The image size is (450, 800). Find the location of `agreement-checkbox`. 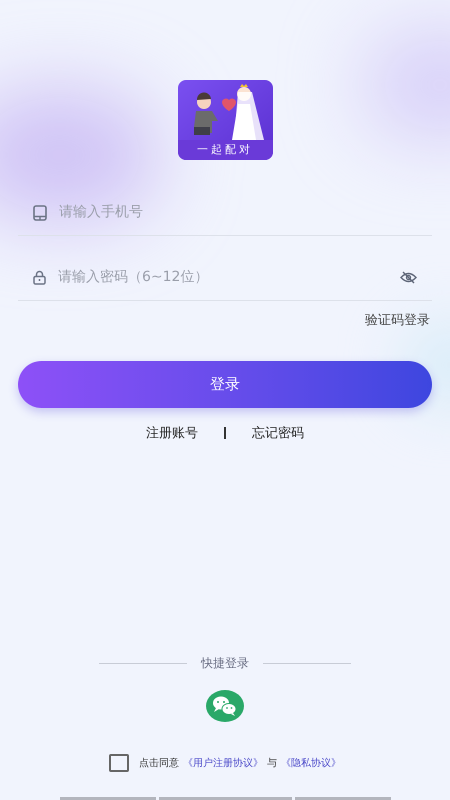

agreement-checkbox is located at coordinates (119, 763).